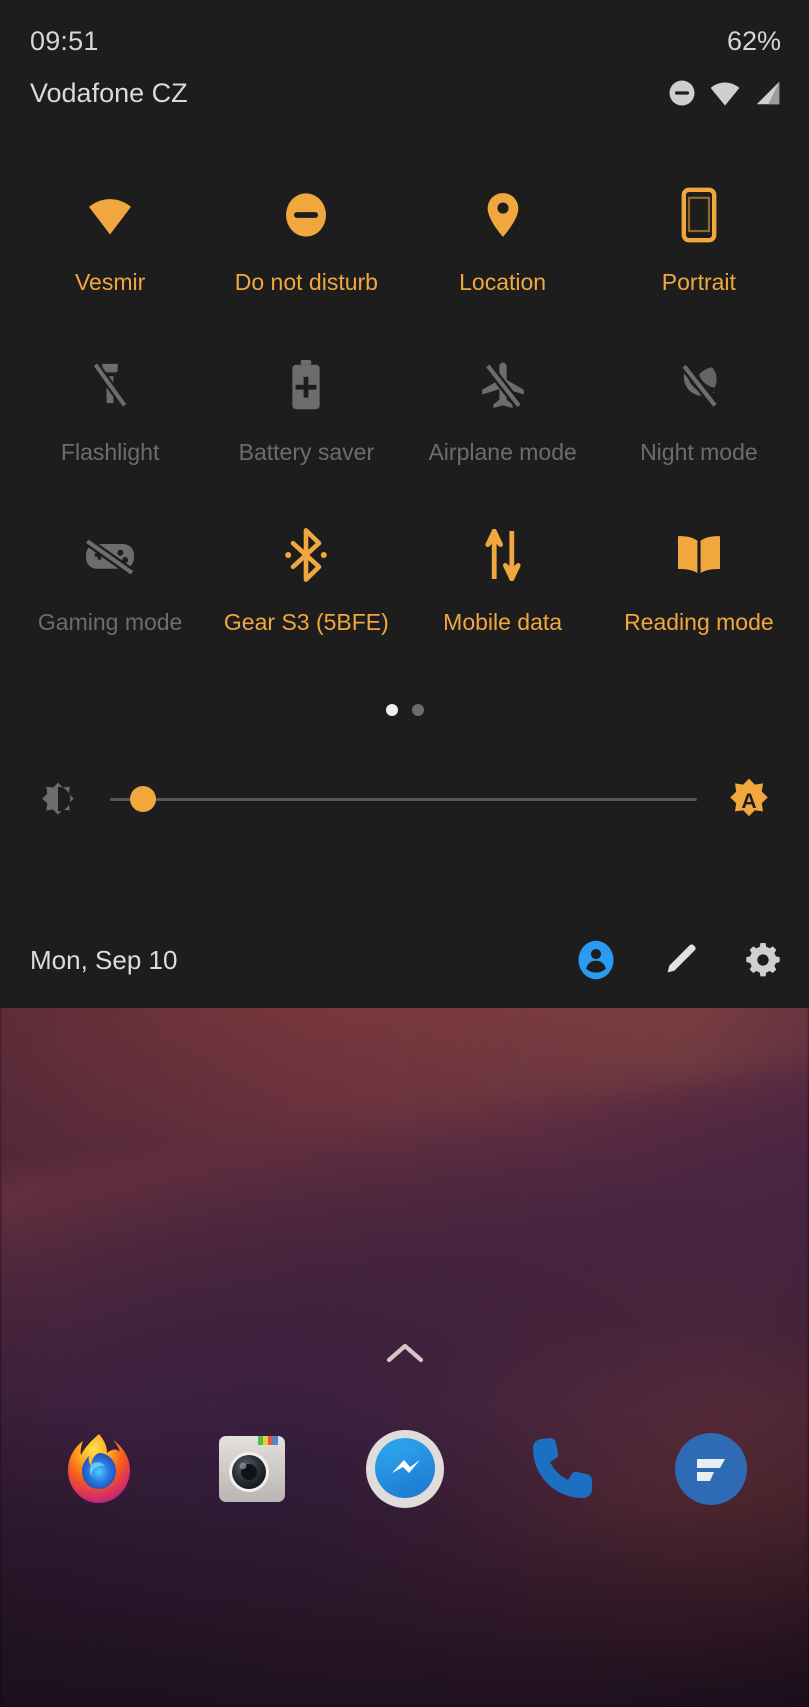 This screenshot has width=809, height=1707. What do you see at coordinates (143, 799) in the screenshot?
I see `brightness-thumb` at bounding box center [143, 799].